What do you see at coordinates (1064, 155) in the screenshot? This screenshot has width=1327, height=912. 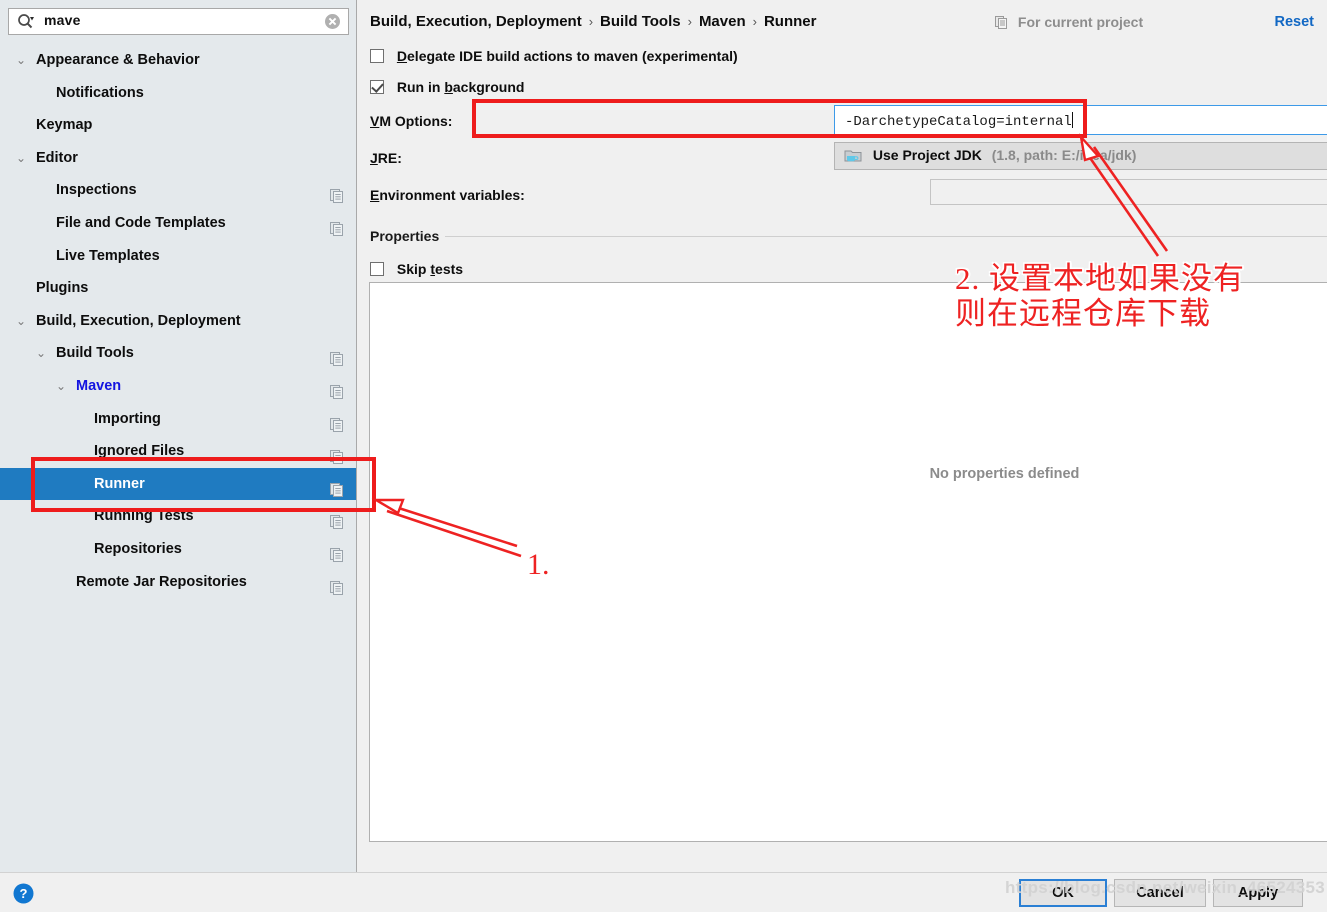 I see `jre-detail: (1.8, path: E:/idea/jdk)` at bounding box center [1064, 155].